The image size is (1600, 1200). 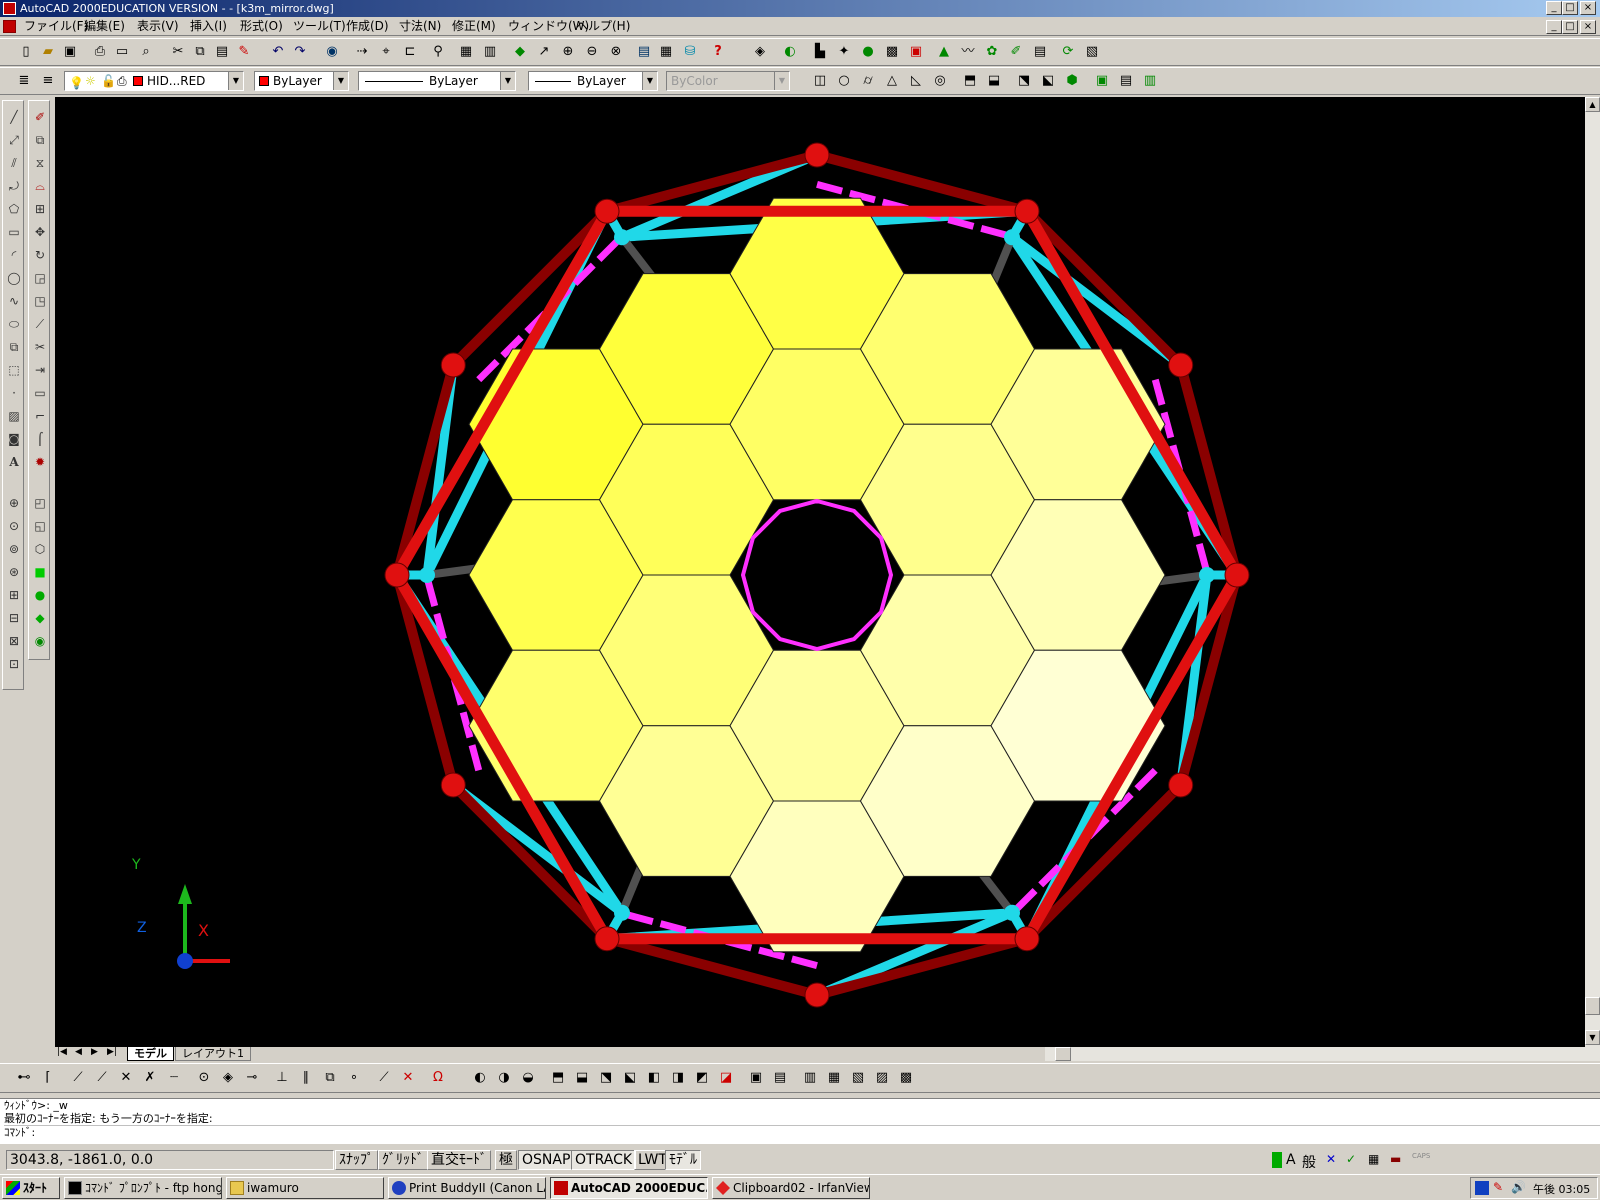 What do you see at coordinates (718, 52) in the screenshot?
I see `help-icon: ?` at bounding box center [718, 52].